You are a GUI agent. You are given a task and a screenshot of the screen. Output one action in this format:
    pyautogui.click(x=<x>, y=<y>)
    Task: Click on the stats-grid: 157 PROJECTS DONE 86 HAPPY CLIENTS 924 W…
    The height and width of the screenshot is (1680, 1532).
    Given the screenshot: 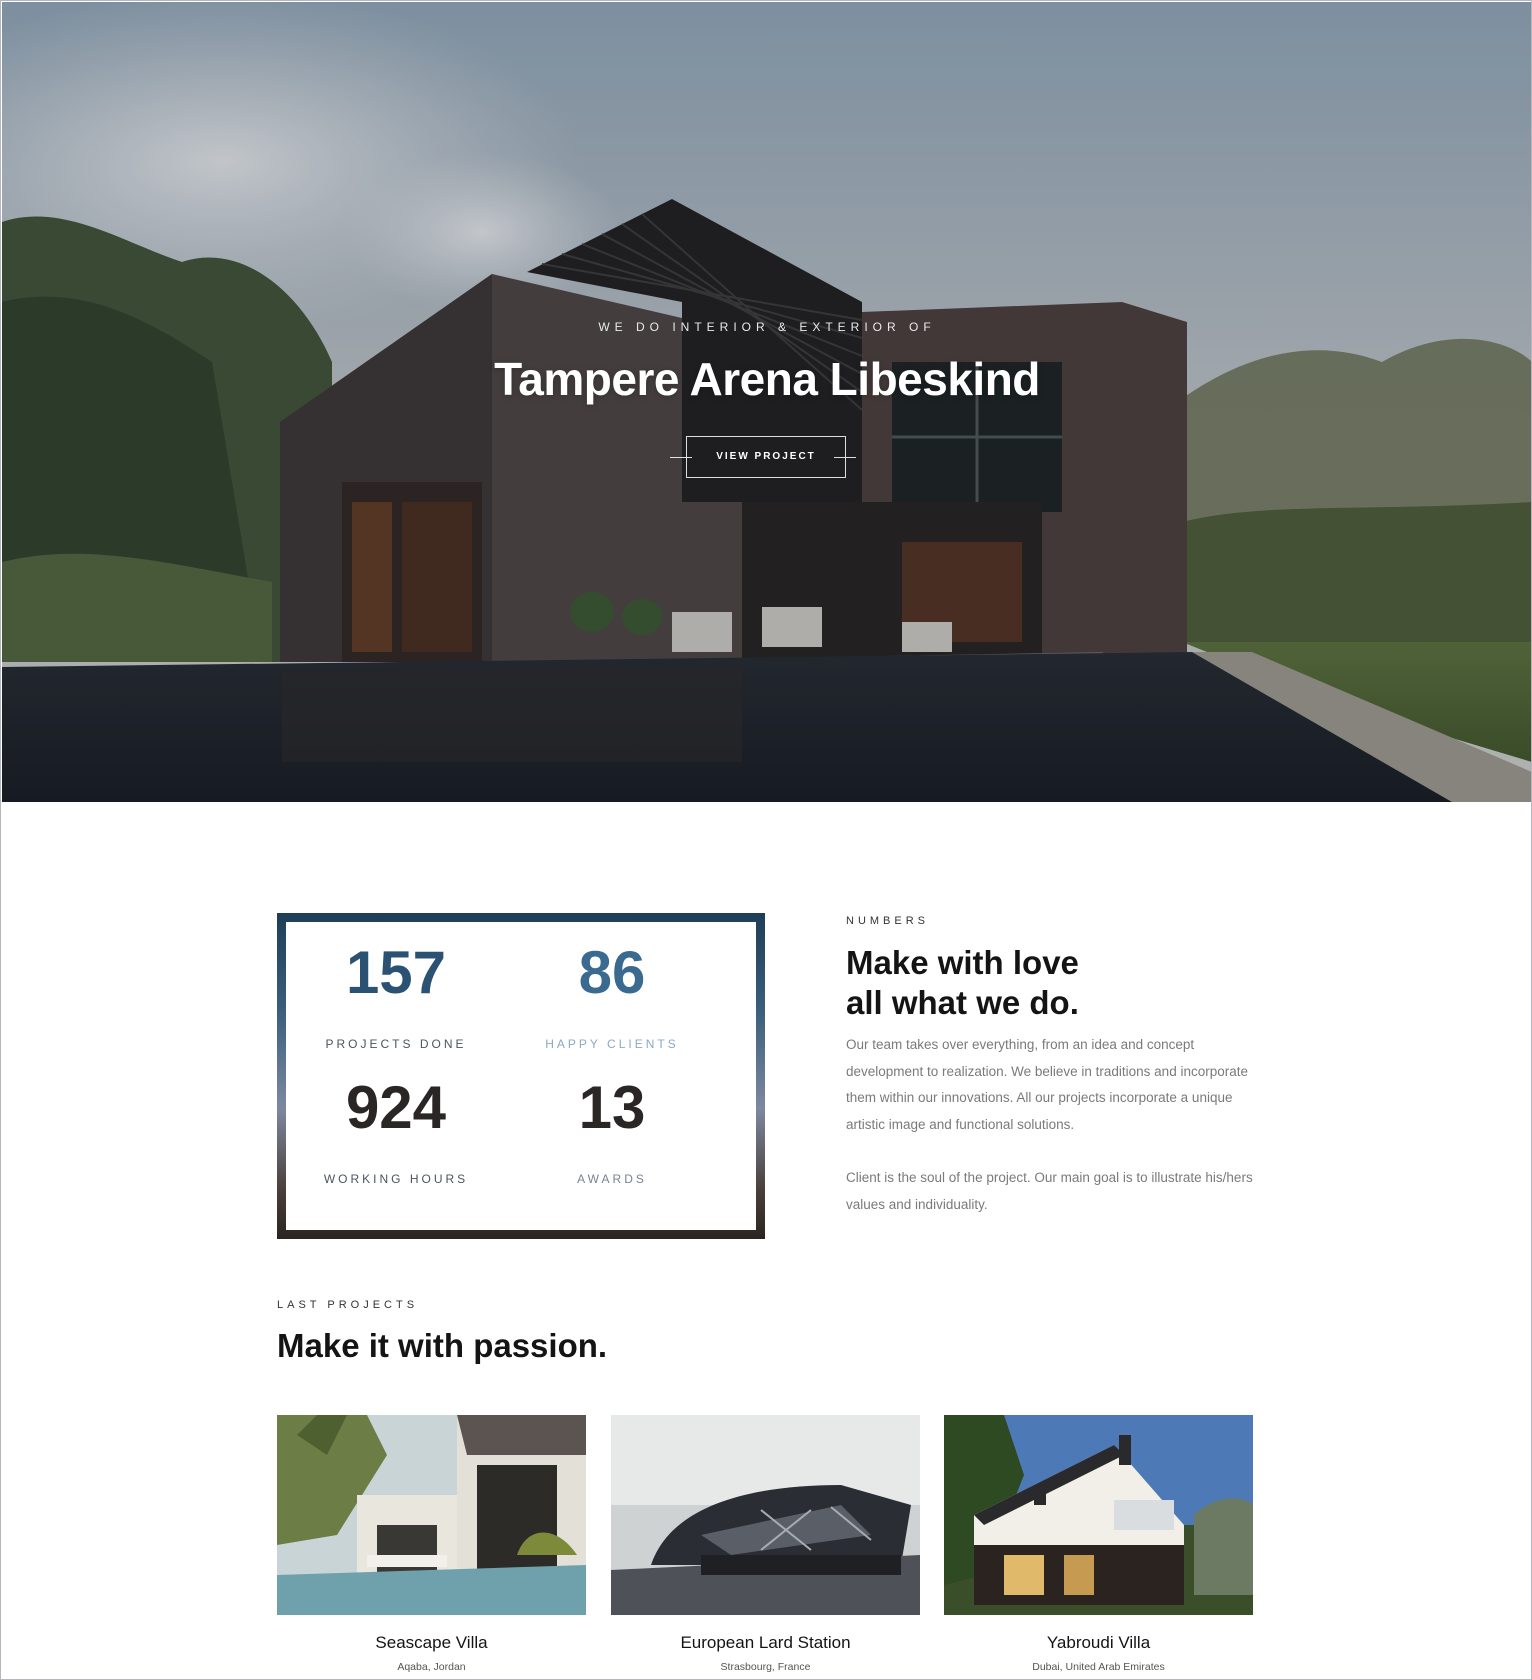 What is the action you would take?
    pyautogui.click(x=521, y=1076)
    